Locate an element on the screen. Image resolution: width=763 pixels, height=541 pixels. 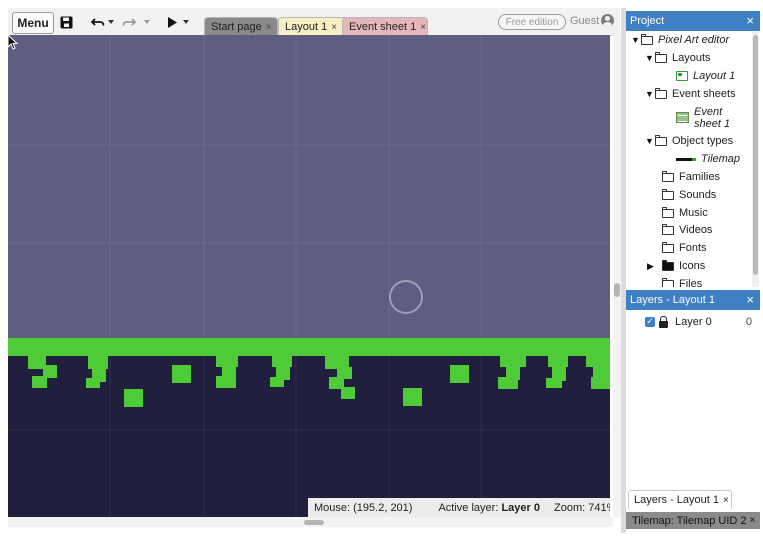
undo-dropdown is located at coordinates (111, 22).